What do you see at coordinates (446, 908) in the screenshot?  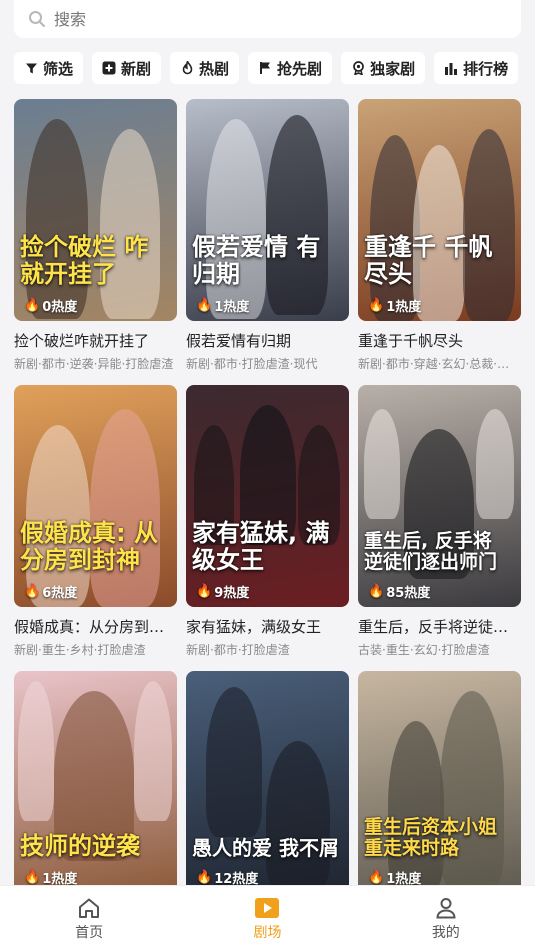 I see `profile-icon` at bounding box center [446, 908].